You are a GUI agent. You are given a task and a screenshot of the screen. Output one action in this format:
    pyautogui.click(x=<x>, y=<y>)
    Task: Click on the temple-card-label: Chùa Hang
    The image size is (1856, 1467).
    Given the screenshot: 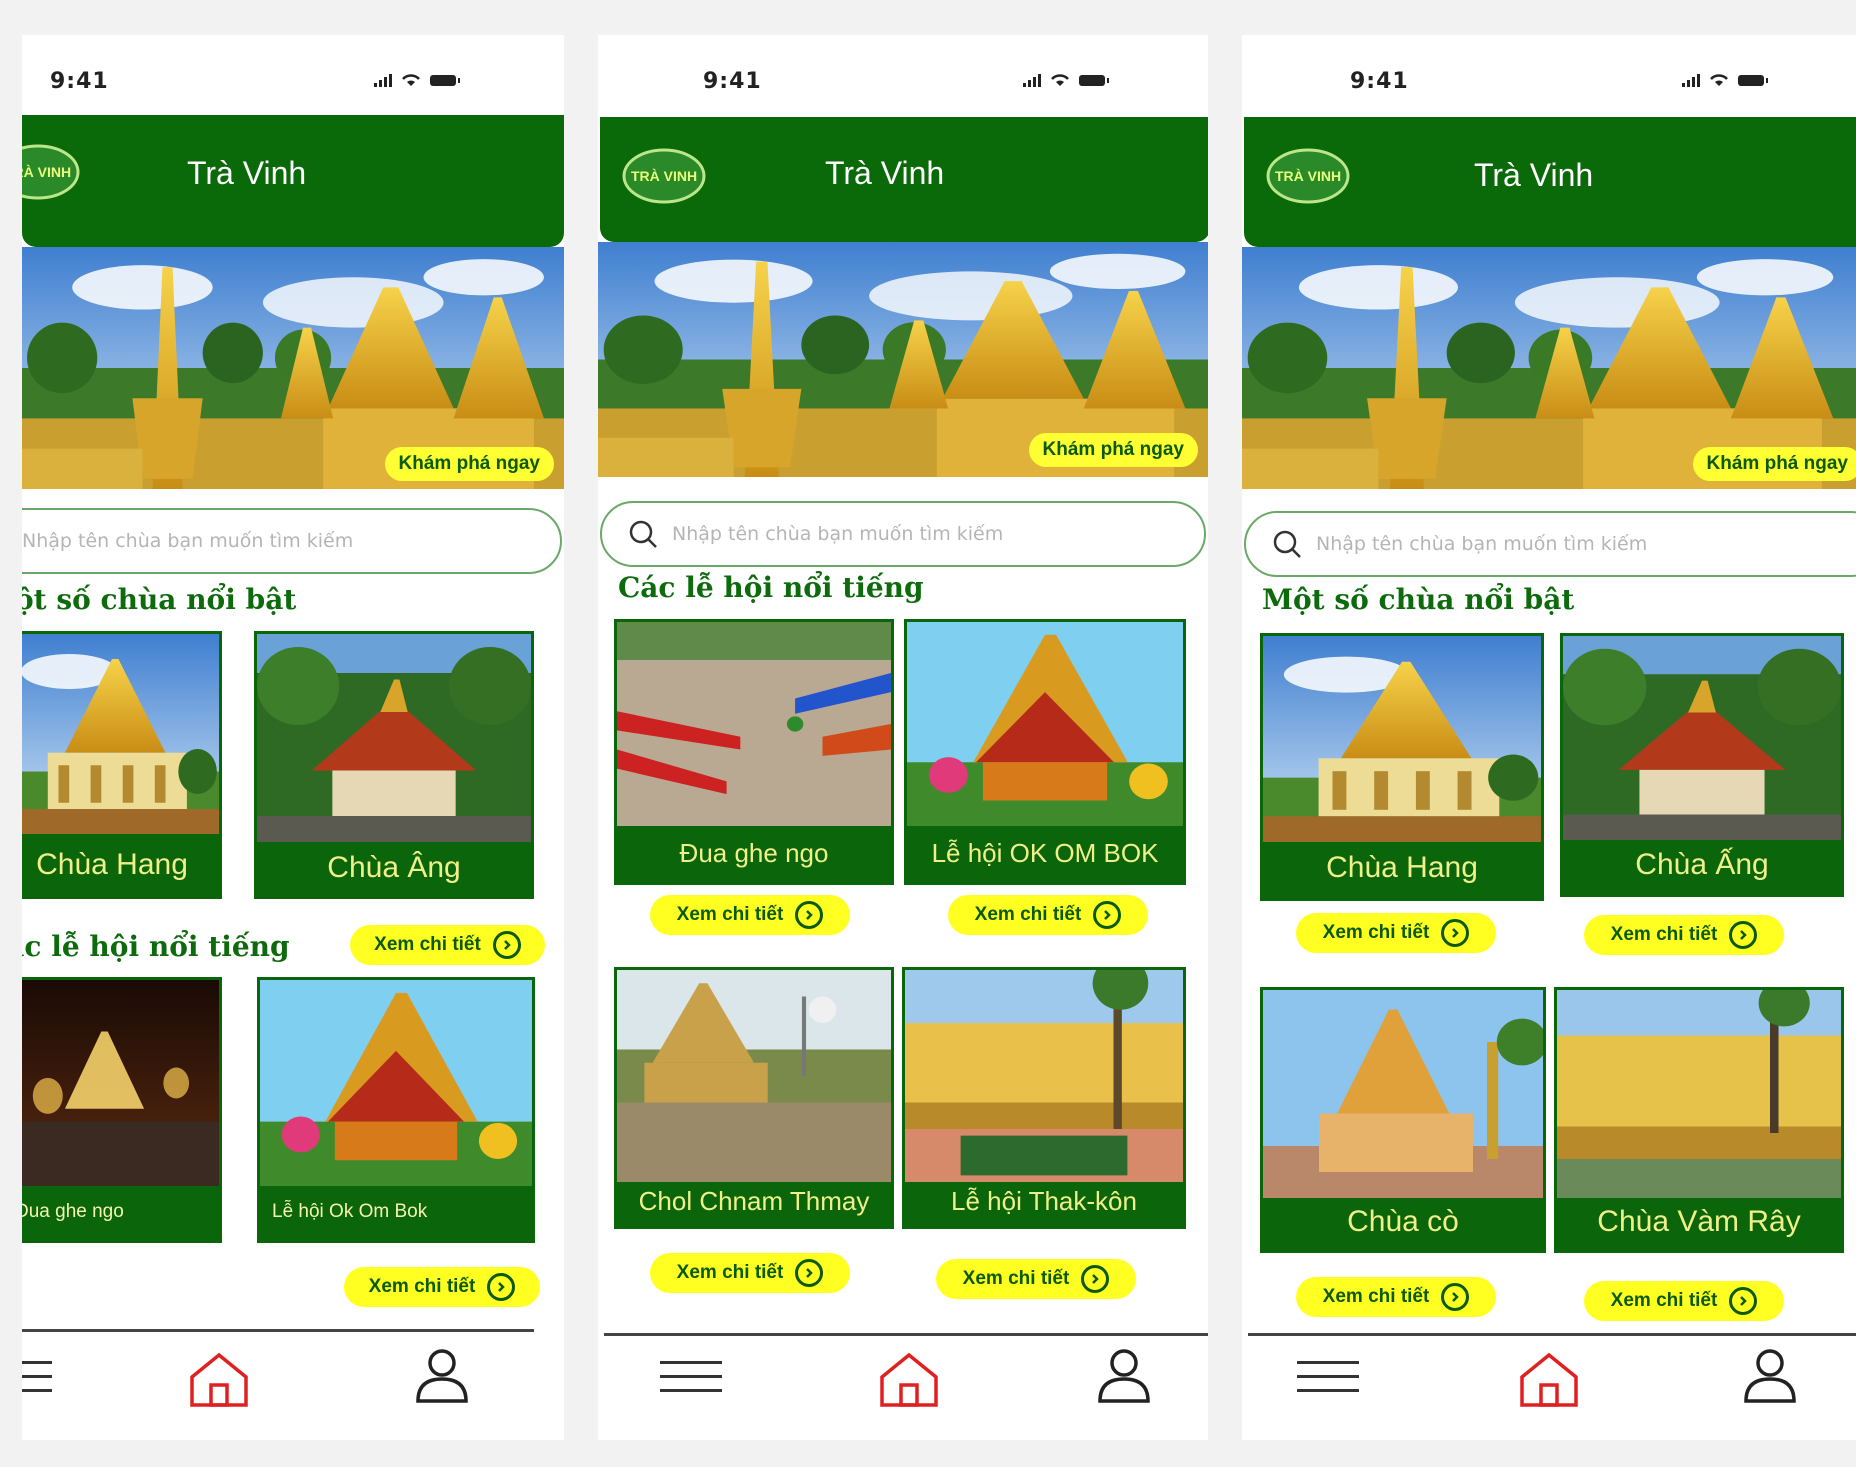 What is the action you would take?
    pyautogui.click(x=112, y=864)
    